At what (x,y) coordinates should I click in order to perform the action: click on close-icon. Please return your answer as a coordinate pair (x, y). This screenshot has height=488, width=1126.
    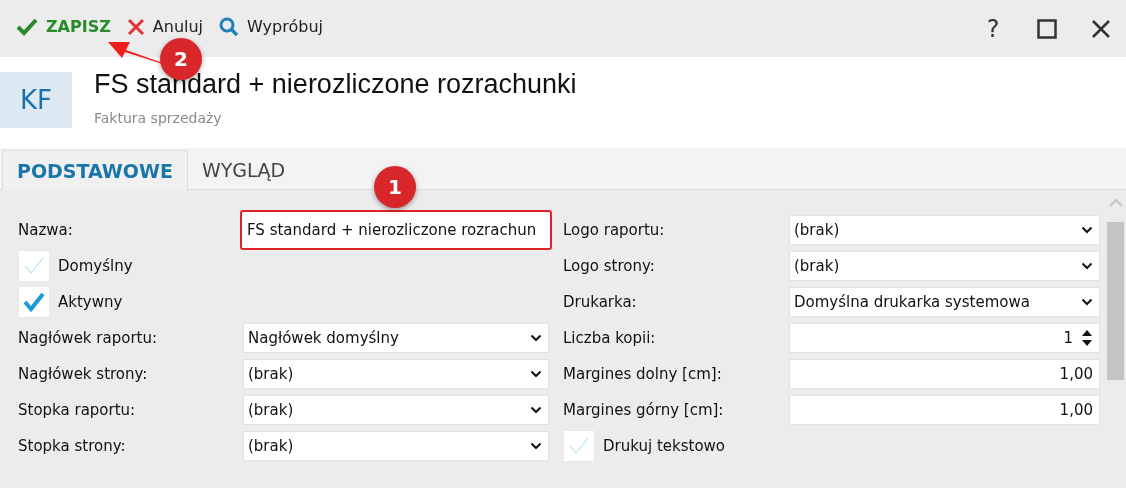
    Looking at the image, I should click on (1101, 28).